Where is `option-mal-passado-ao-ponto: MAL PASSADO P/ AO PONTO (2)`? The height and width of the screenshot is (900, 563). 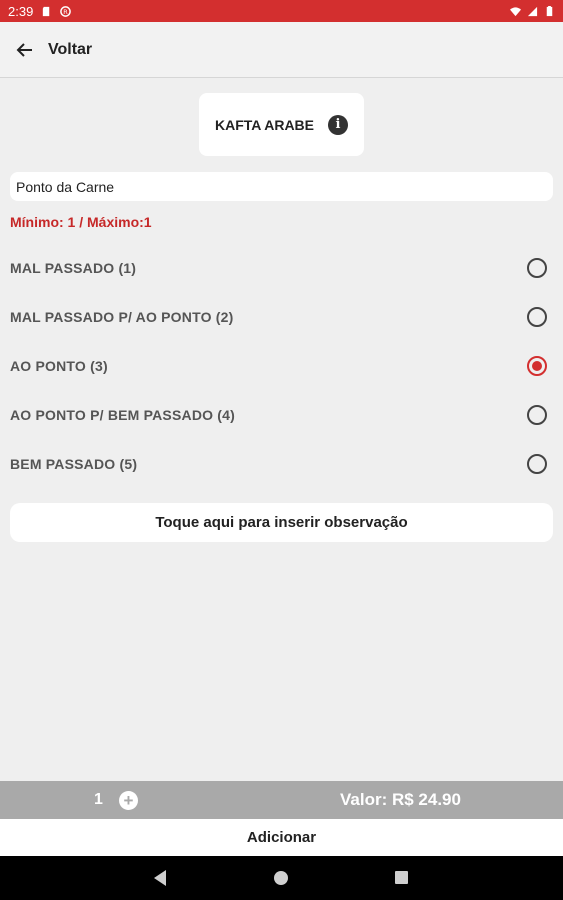
option-mal-passado-ao-ponto: MAL PASSADO P/ AO PONTO (2) is located at coordinates (281, 316).